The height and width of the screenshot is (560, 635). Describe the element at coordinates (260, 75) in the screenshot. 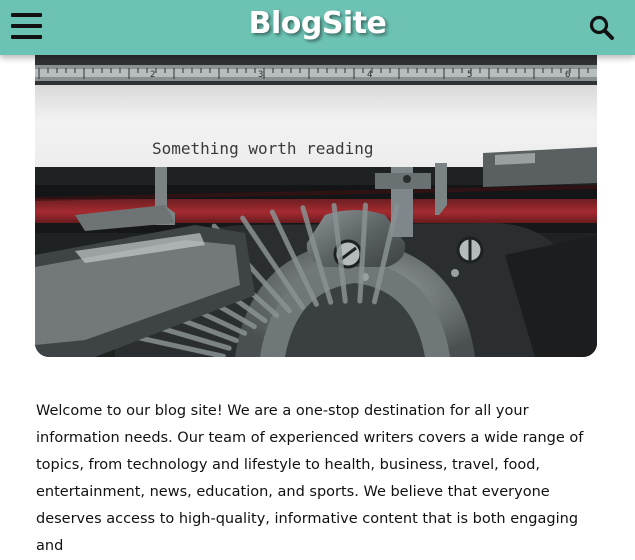

I see `ruler-number: 3` at that location.